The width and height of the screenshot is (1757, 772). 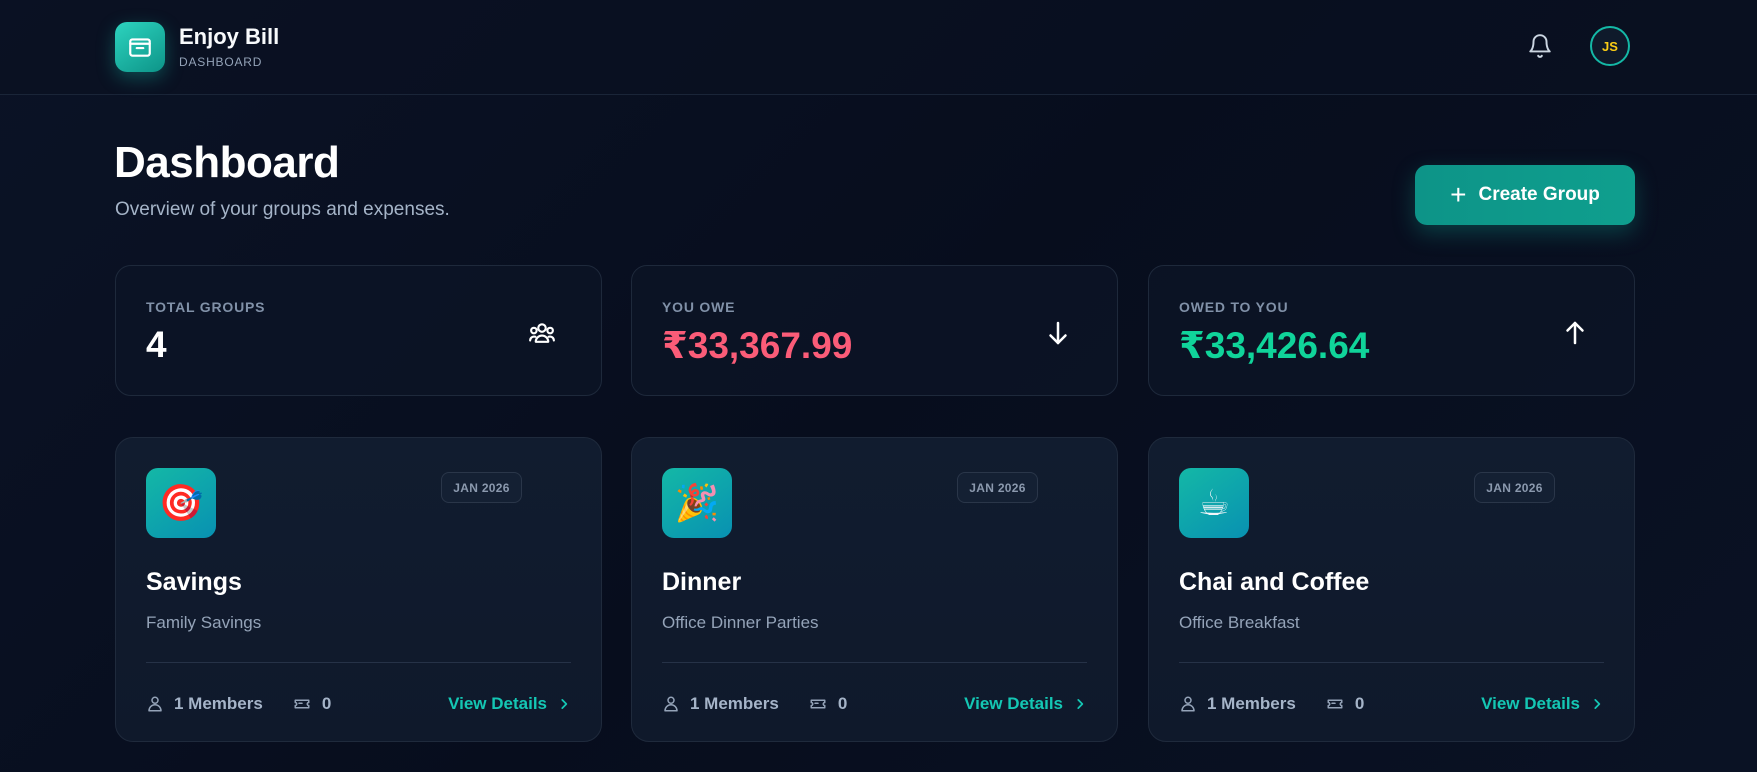 What do you see at coordinates (1540, 46) in the screenshot?
I see `bell-icon` at bounding box center [1540, 46].